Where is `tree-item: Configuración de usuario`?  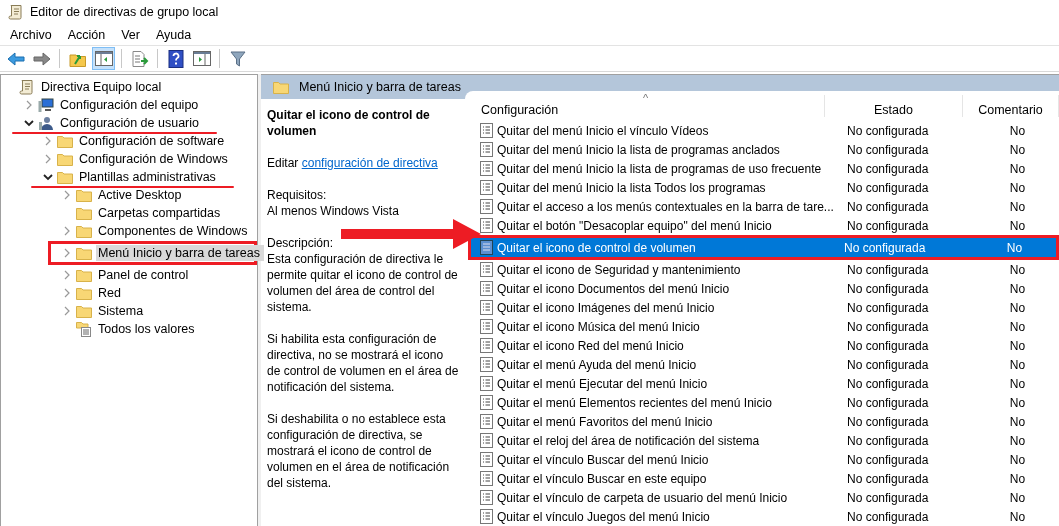 tree-item: Configuración de usuario is located at coordinates (130, 123).